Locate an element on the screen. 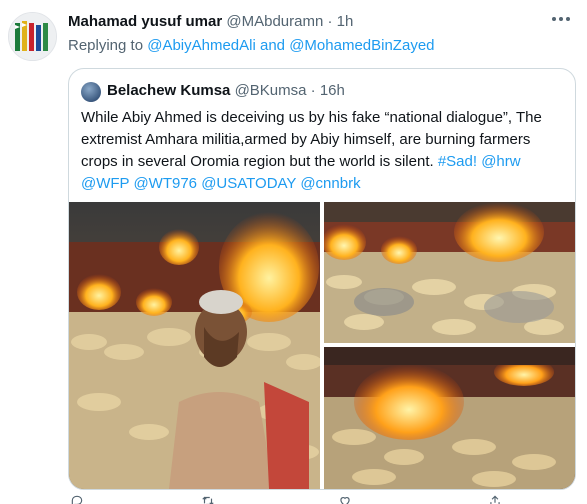  verified-avatar is located at coordinates (91, 92).